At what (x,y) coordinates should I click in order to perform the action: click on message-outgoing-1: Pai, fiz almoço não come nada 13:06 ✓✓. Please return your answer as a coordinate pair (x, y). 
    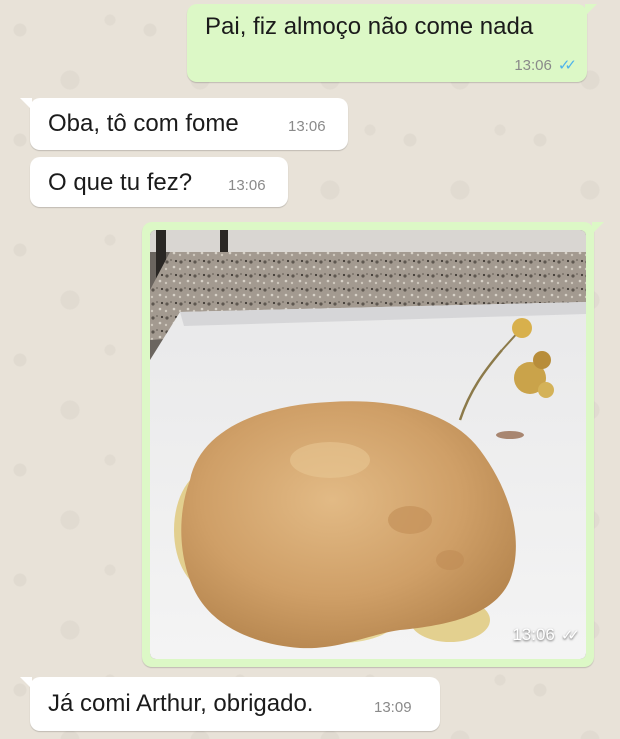
    Looking at the image, I should click on (392, 43).